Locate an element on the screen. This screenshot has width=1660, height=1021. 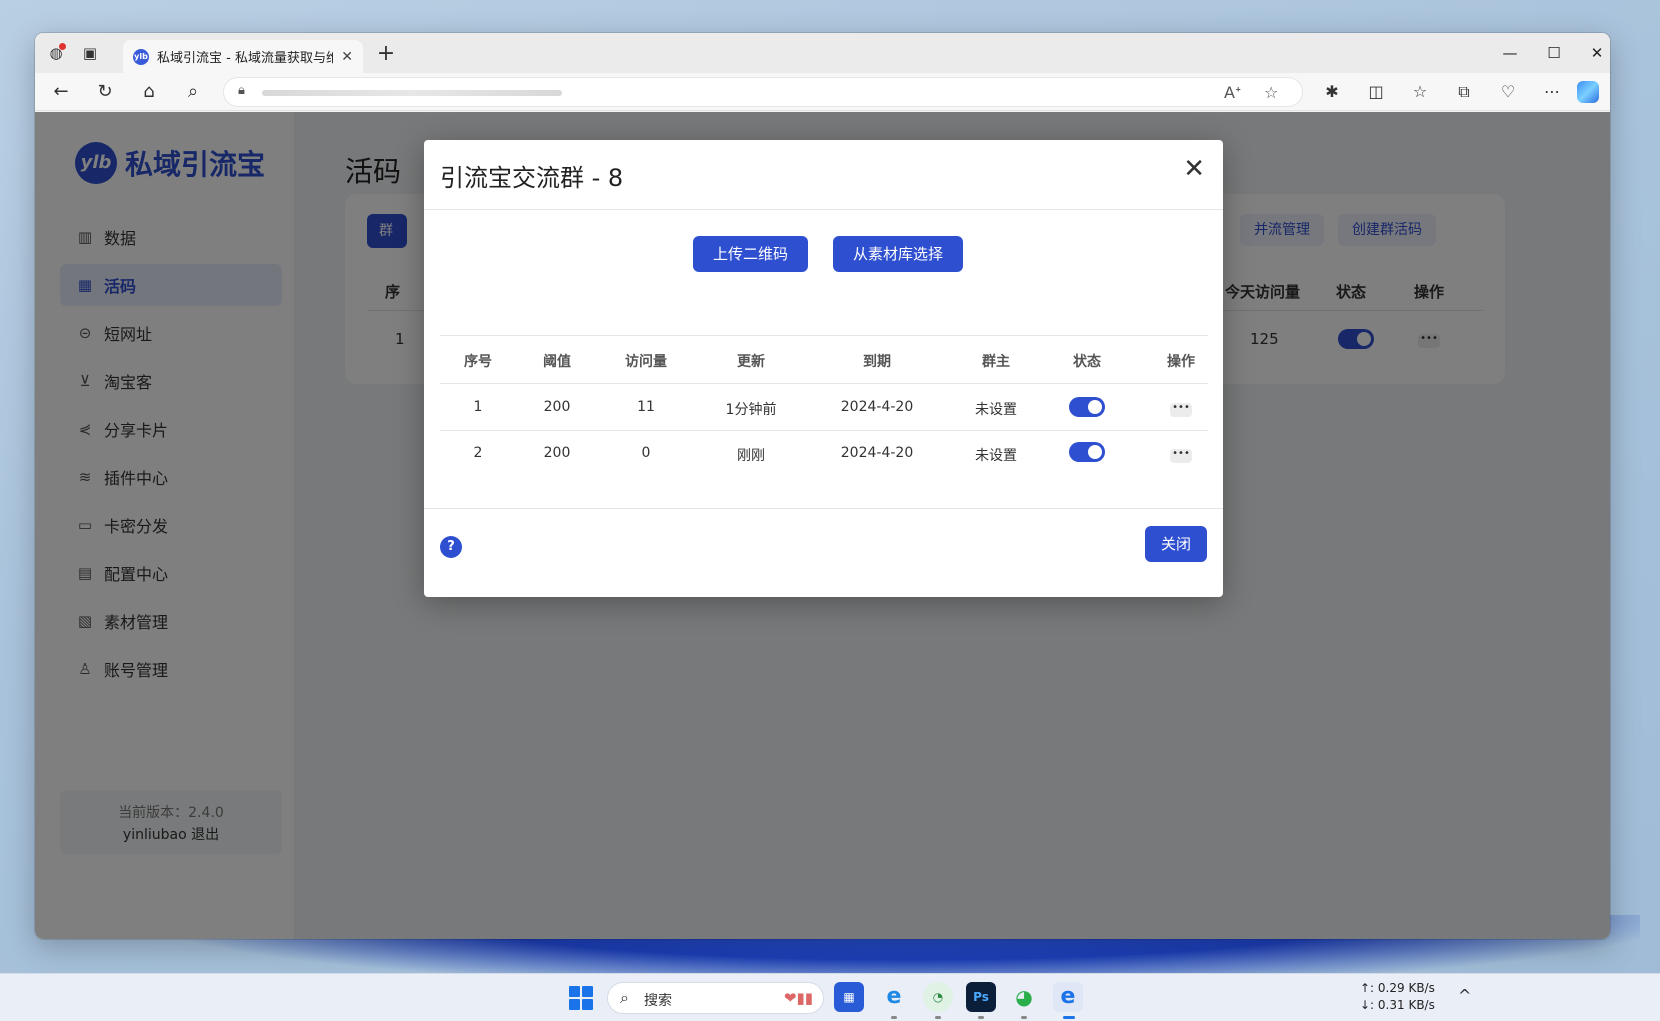
tab-bar: ◍ ▣ ylb 私域引流宝 - 私域流量获取与维护 ✕ + — ☐ ✕ is located at coordinates (822, 53).